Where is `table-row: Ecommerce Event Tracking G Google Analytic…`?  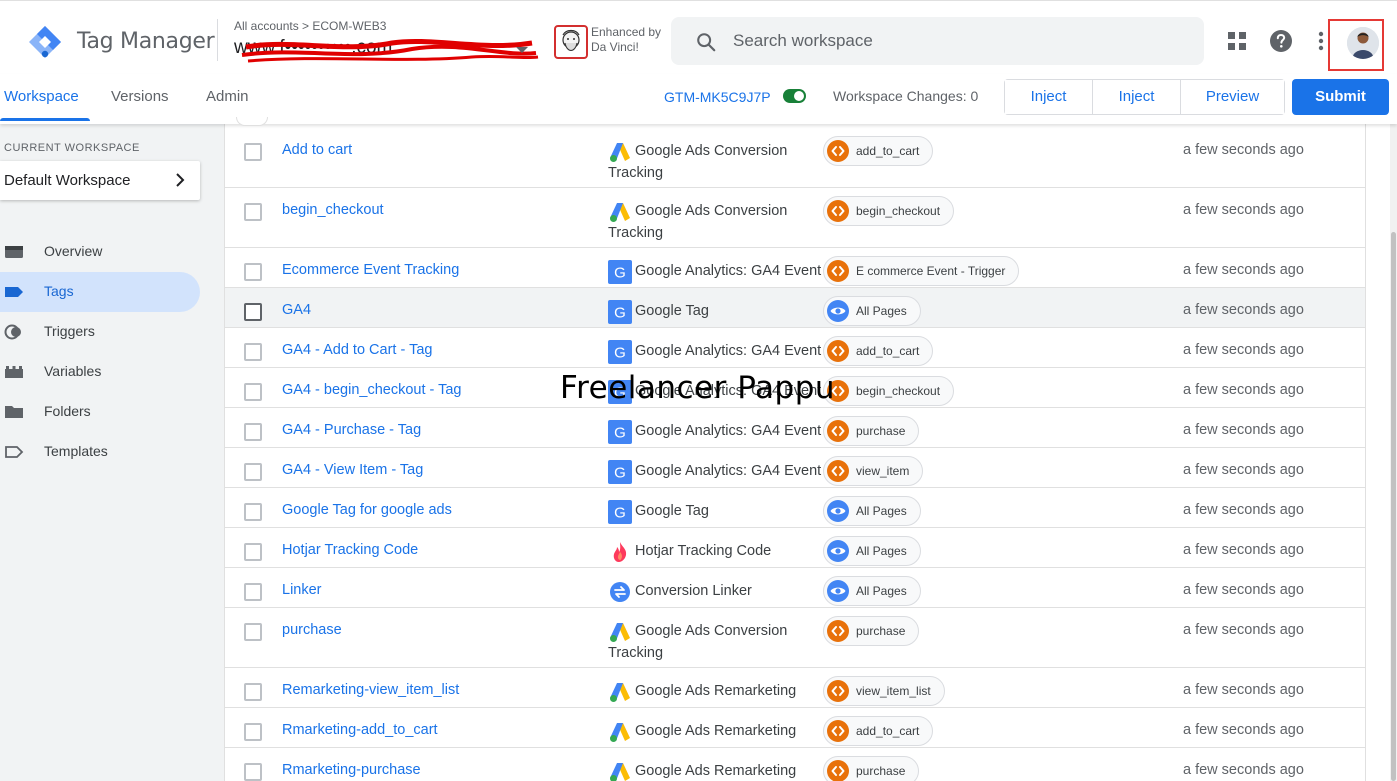
table-row: Ecommerce Event Tracking G Google Analytic… is located at coordinates (795, 268).